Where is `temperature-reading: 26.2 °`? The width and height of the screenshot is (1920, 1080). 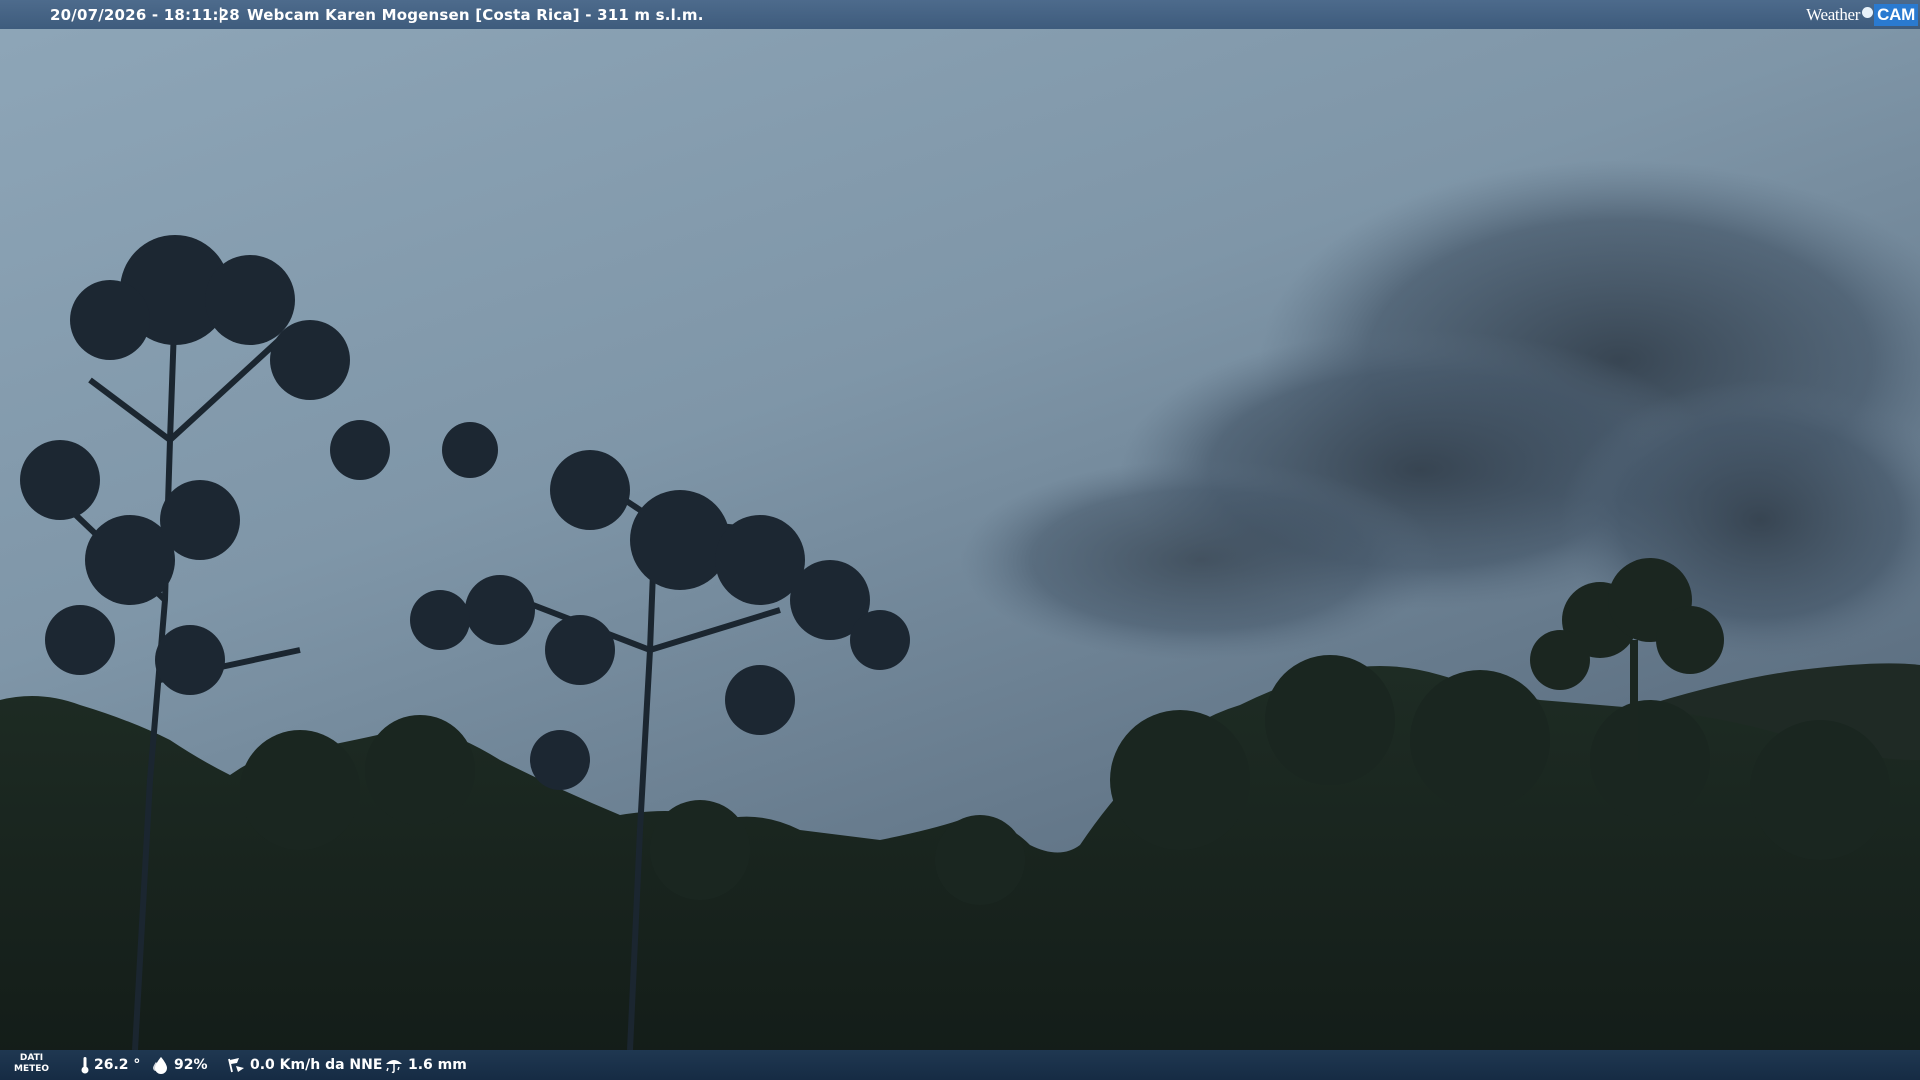
temperature-reading: 26.2 ° is located at coordinates (110, 1065).